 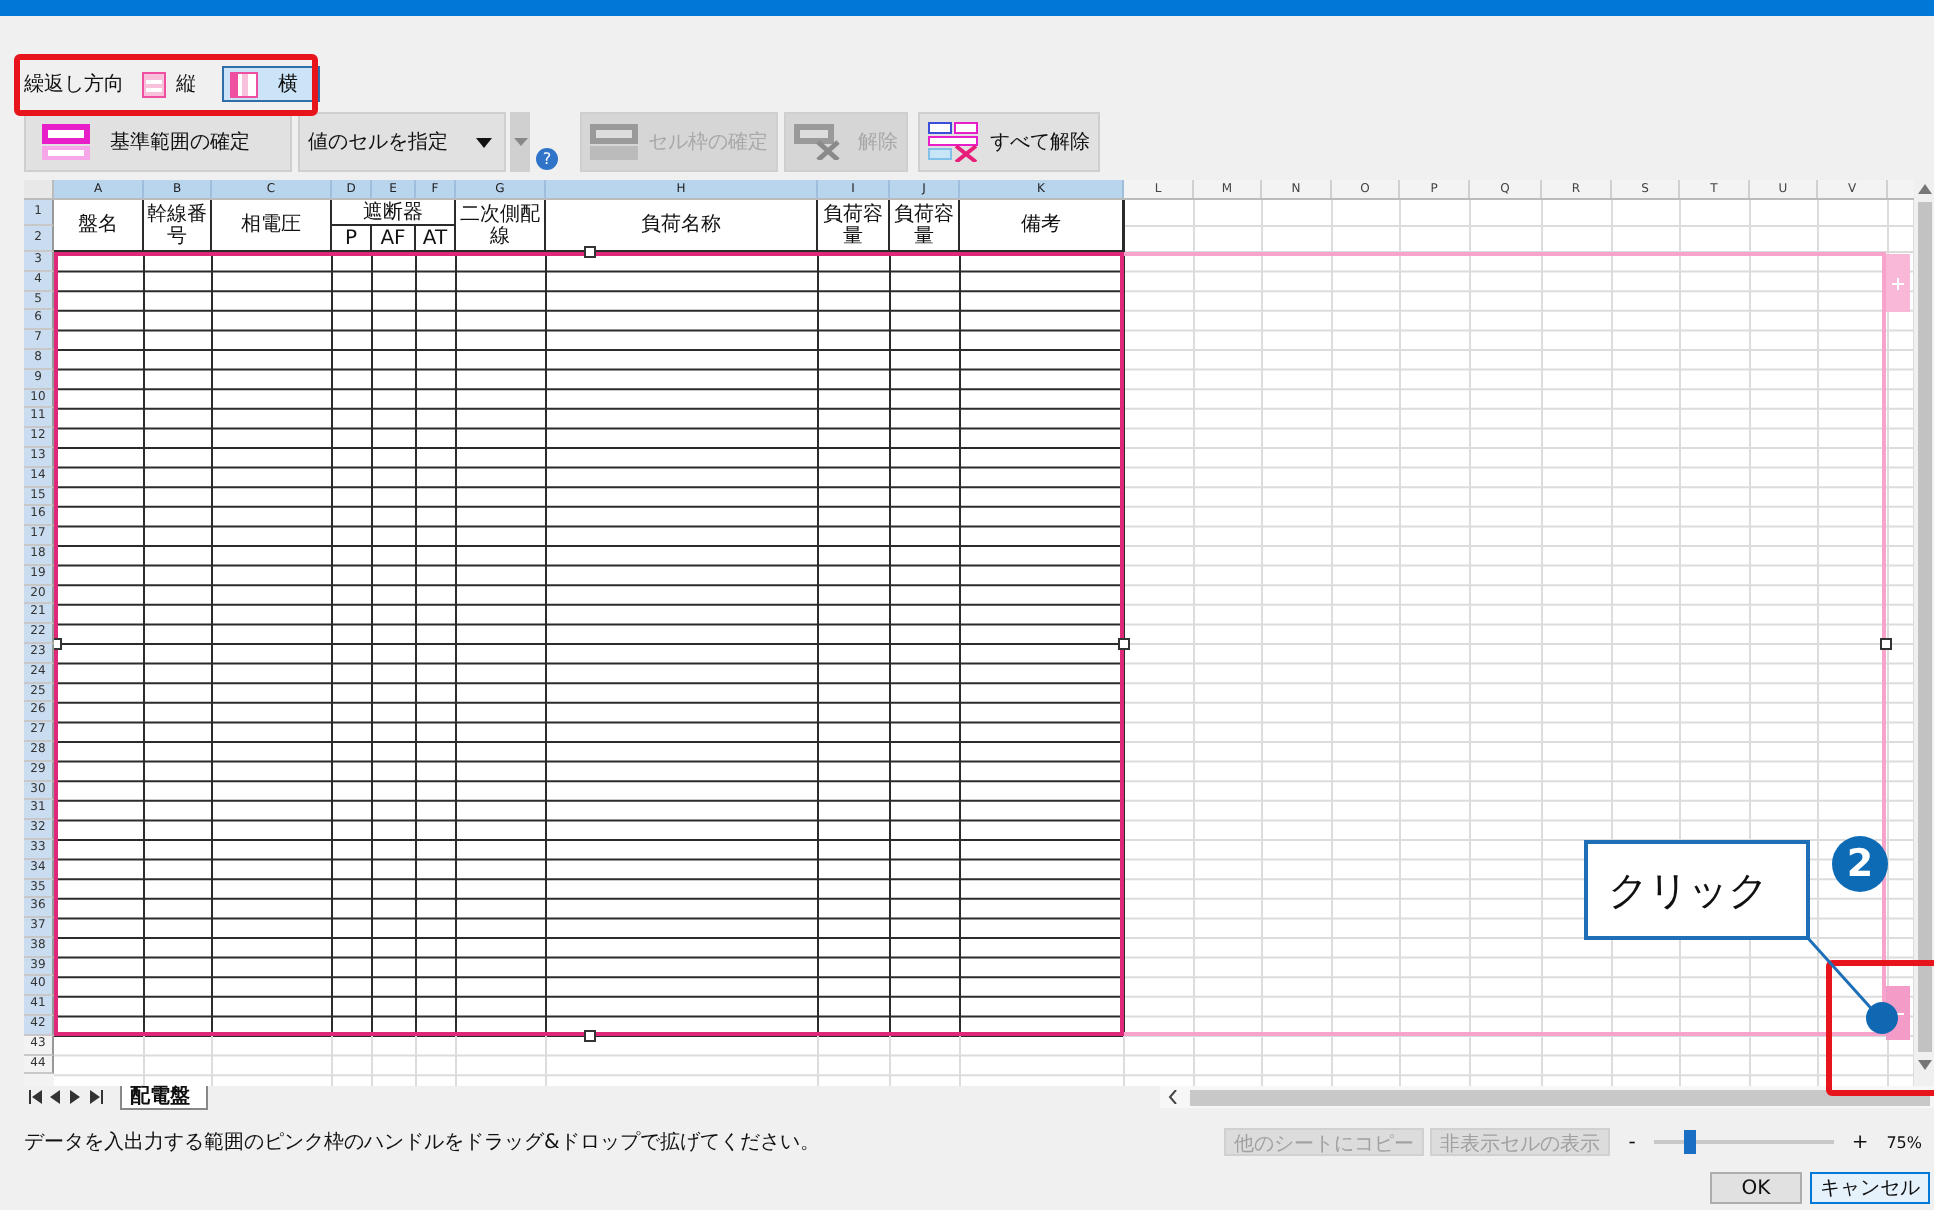 What do you see at coordinates (1882, 1018) in the screenshot?
I see `pointer-dot` at bounding box center [1882, 1018].